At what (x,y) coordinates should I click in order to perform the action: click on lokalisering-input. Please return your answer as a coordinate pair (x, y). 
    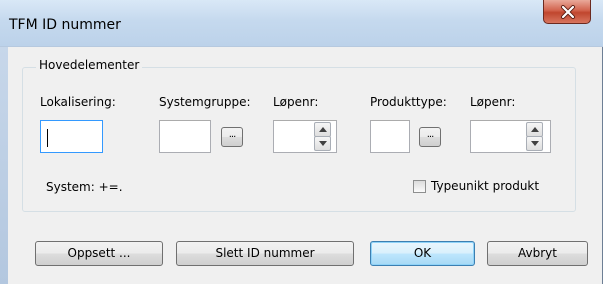
    Looking at the image, I should click on (71, 136).